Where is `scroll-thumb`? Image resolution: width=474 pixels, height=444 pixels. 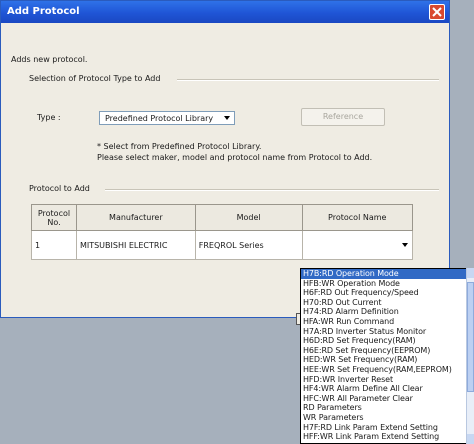 scroll-thumb is located at coordinates (470, 337).